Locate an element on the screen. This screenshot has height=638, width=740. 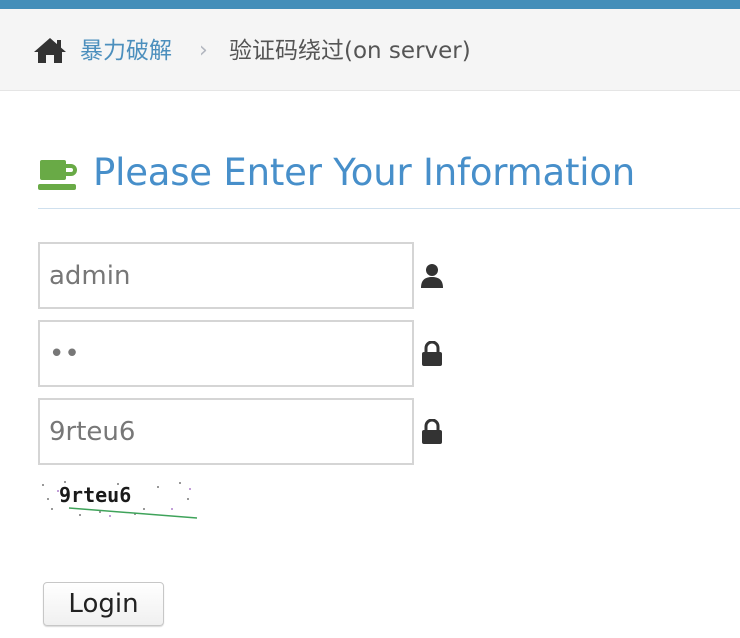
breadcrumb: 暴力破解 › 验证码绕过(on server) is located at coordinates (370, 50).